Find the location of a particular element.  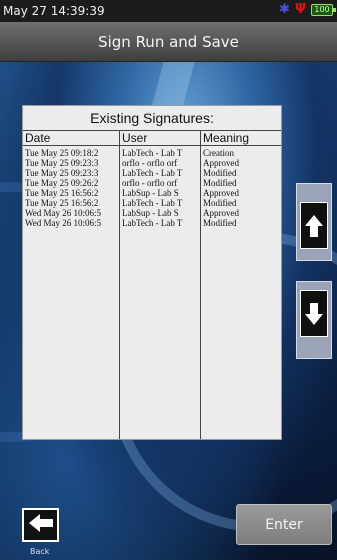

enter-button: Enter is located at coordinates (284, 524).